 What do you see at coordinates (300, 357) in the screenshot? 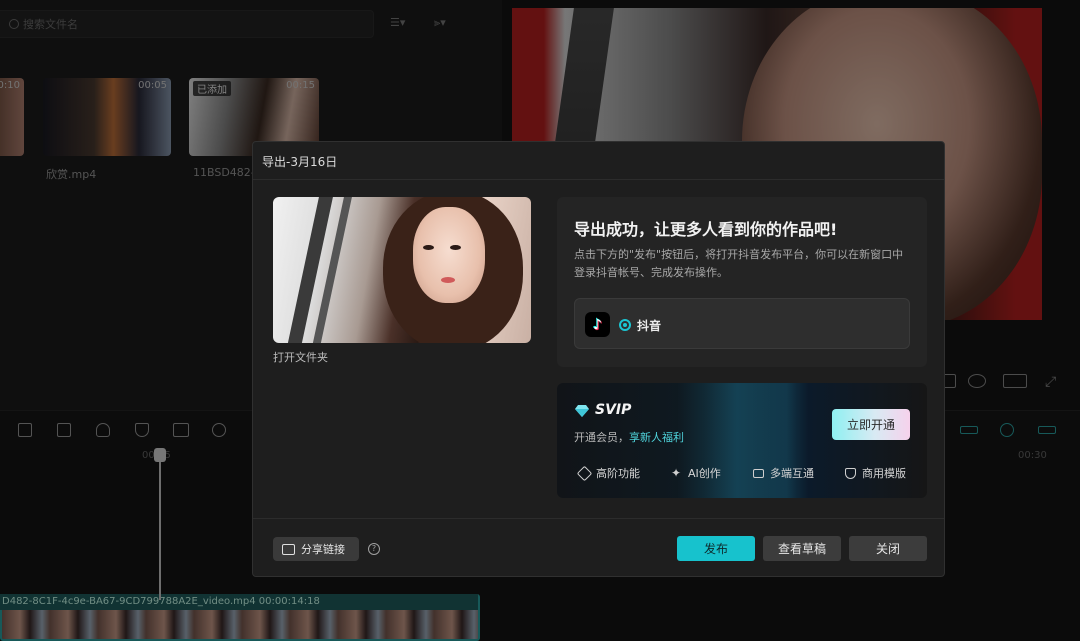
I see `open-folder-link: 打开文件夹` at bounding box center [300, 357].